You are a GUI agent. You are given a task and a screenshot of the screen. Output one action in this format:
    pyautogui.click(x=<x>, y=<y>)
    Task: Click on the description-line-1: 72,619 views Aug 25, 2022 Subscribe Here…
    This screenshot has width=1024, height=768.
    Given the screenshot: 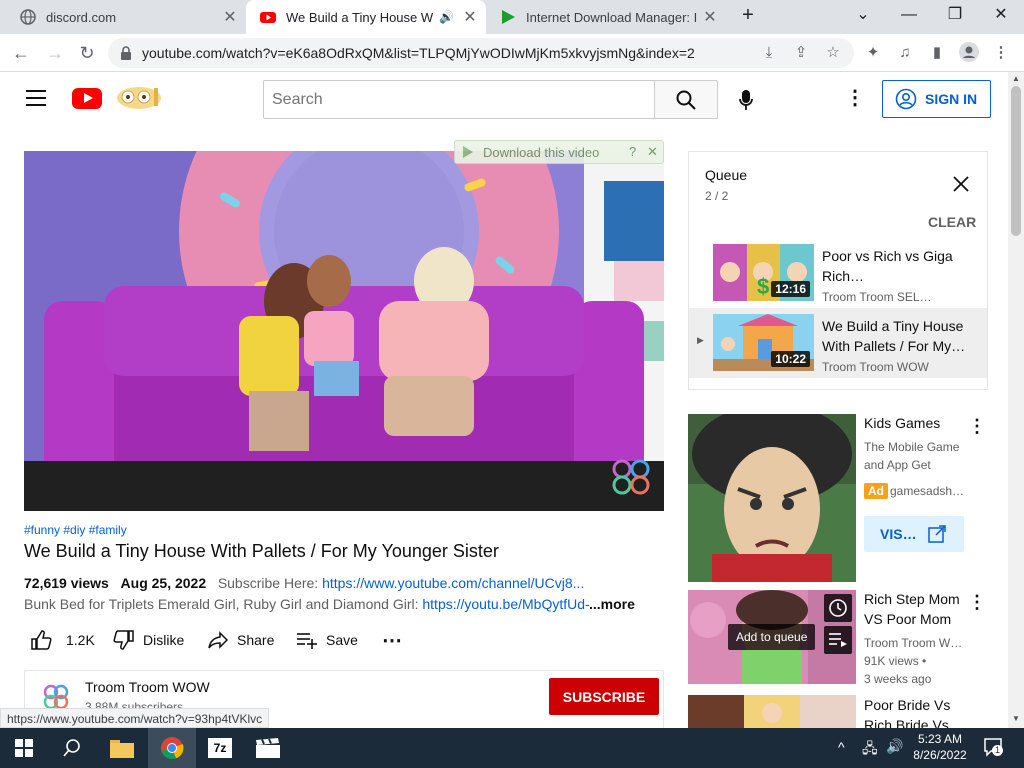 What is the action you would take?
    pyautogui.click(x=304, y=583)
    